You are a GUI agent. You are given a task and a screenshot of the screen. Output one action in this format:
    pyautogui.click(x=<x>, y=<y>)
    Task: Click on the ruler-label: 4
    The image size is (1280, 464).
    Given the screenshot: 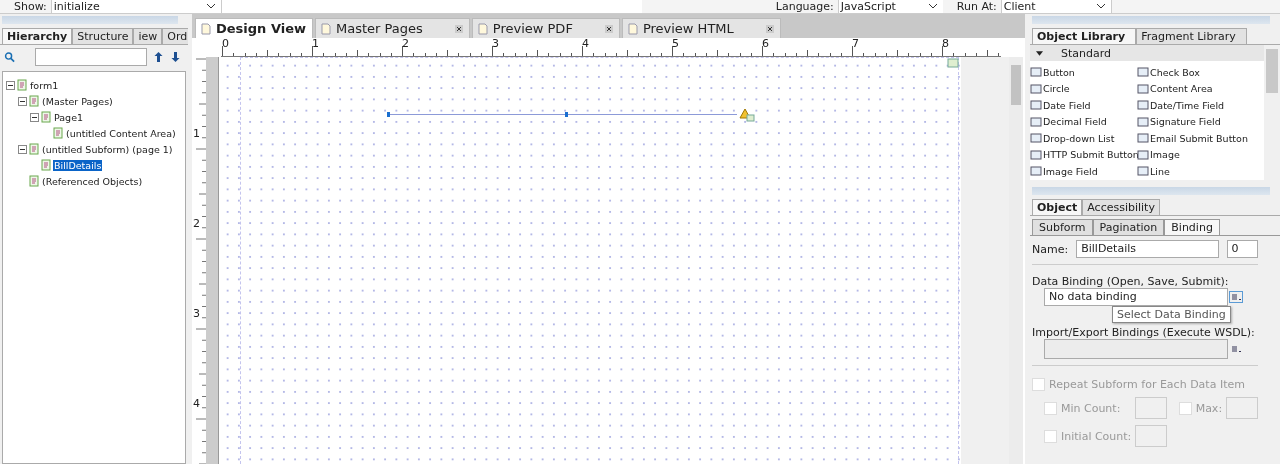 What is the action you would take?
    pyautogui.click(x=585, y=43)
    